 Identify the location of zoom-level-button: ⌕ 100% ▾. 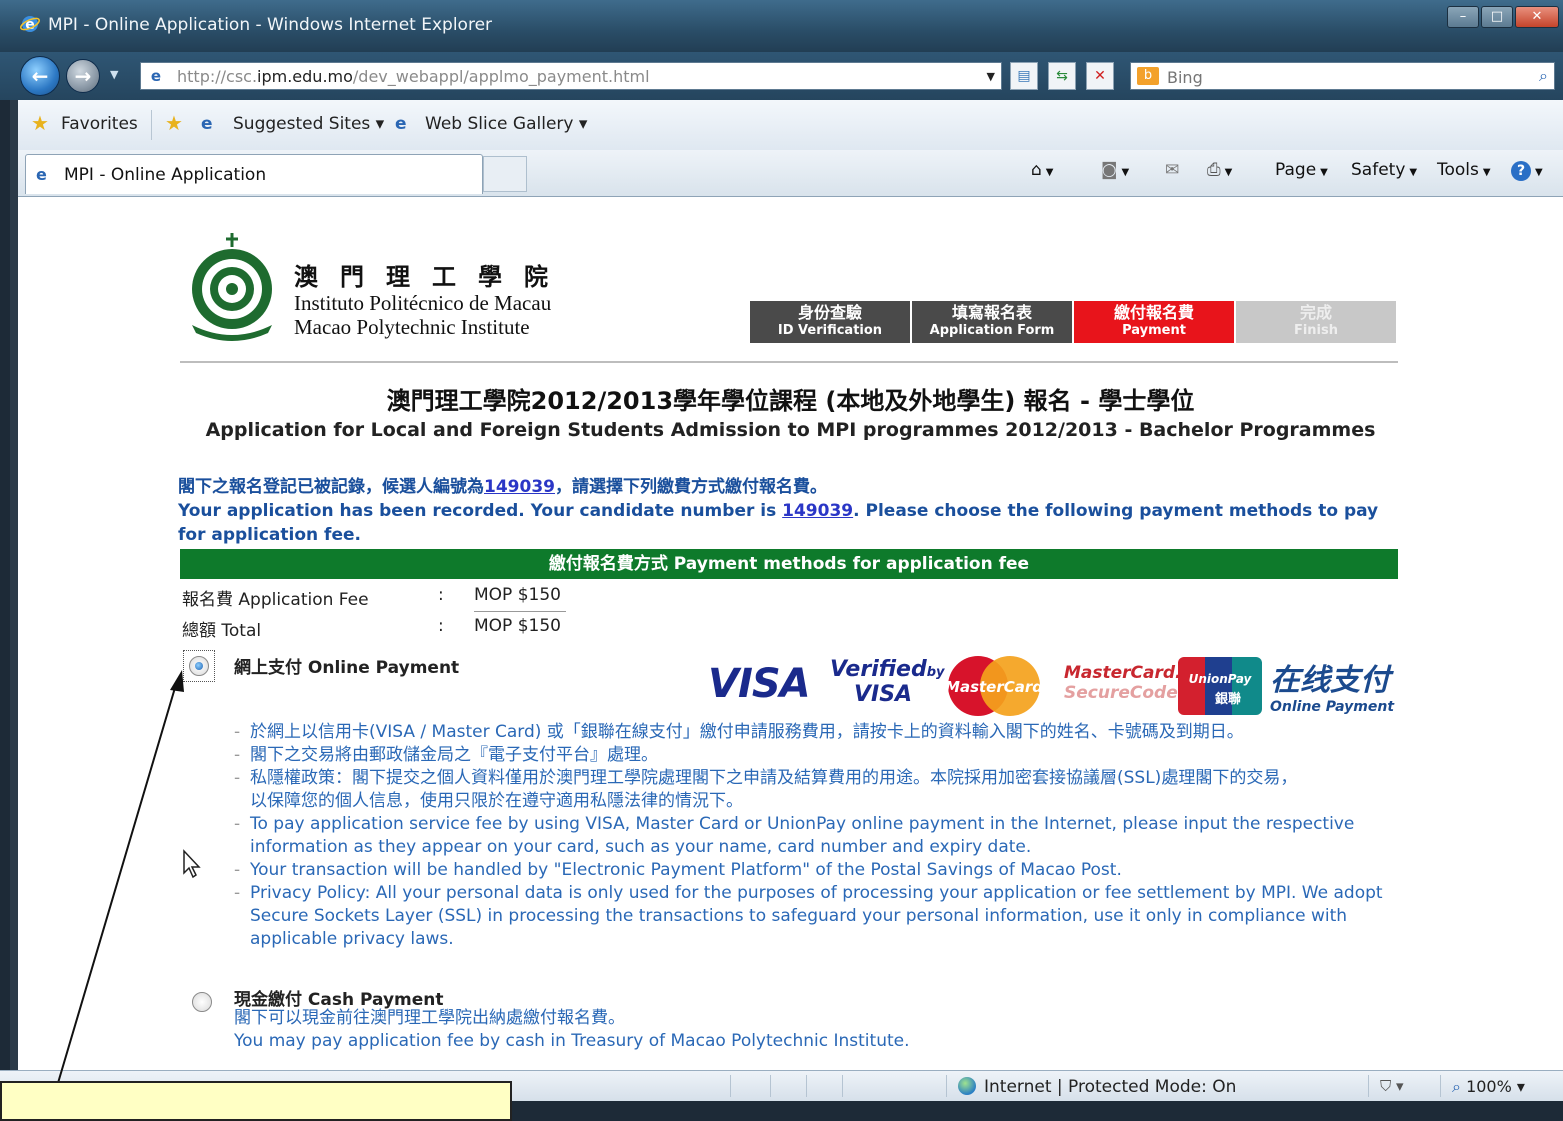
(1488, 1087).